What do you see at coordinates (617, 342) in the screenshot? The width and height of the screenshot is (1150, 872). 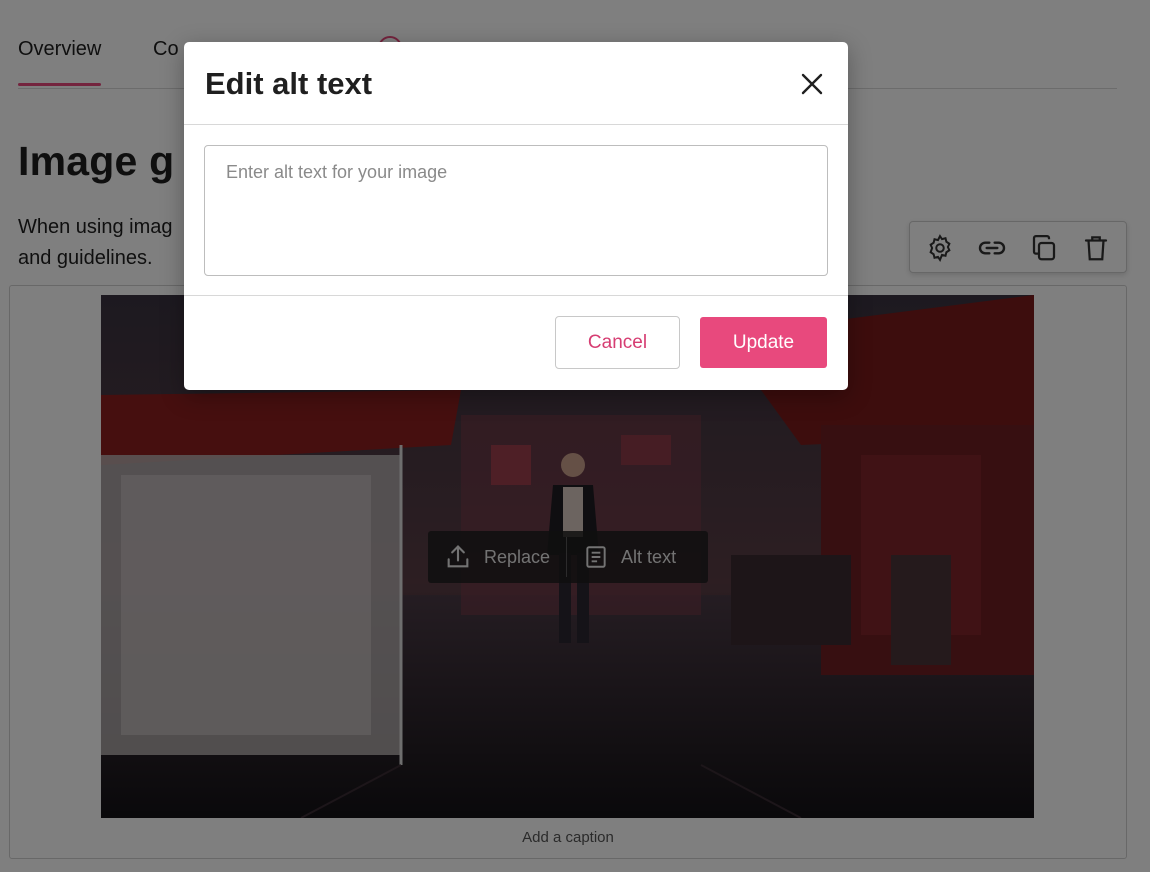 I see `cancel-button: Cancel` at bounding box center [617, 342].